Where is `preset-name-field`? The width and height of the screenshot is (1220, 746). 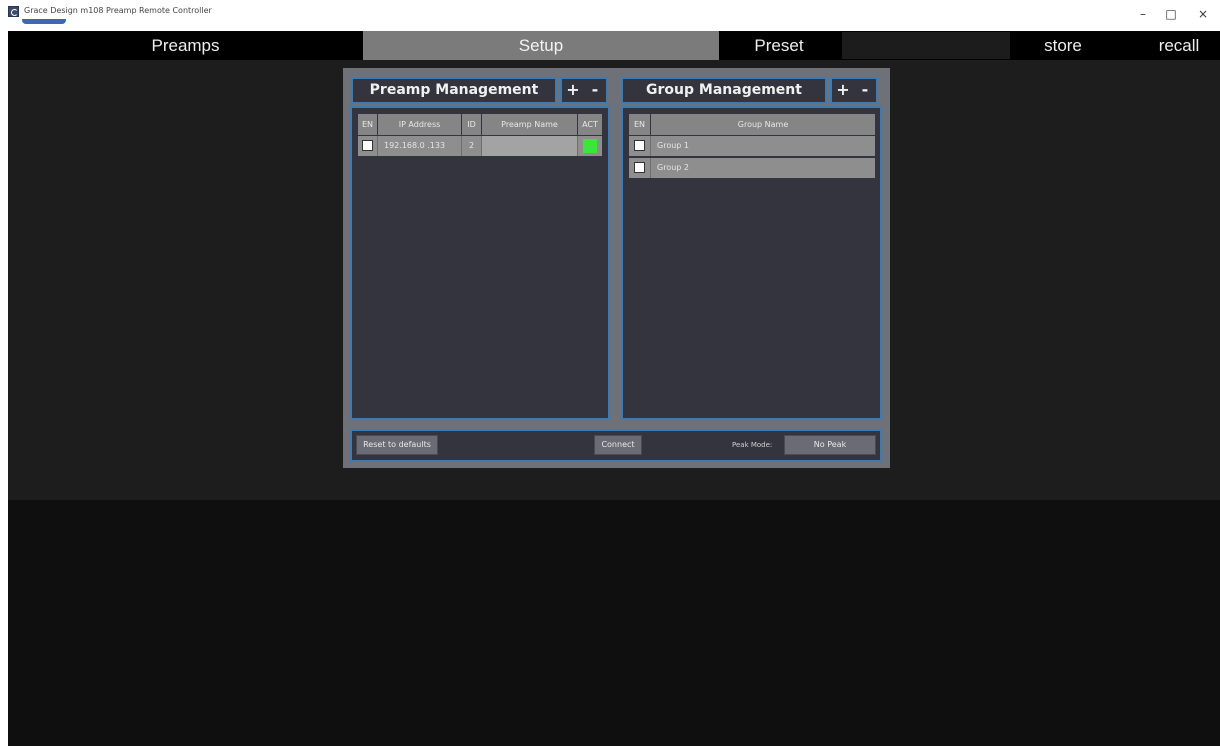
preset-name-field is located at coordinates (926, 45).